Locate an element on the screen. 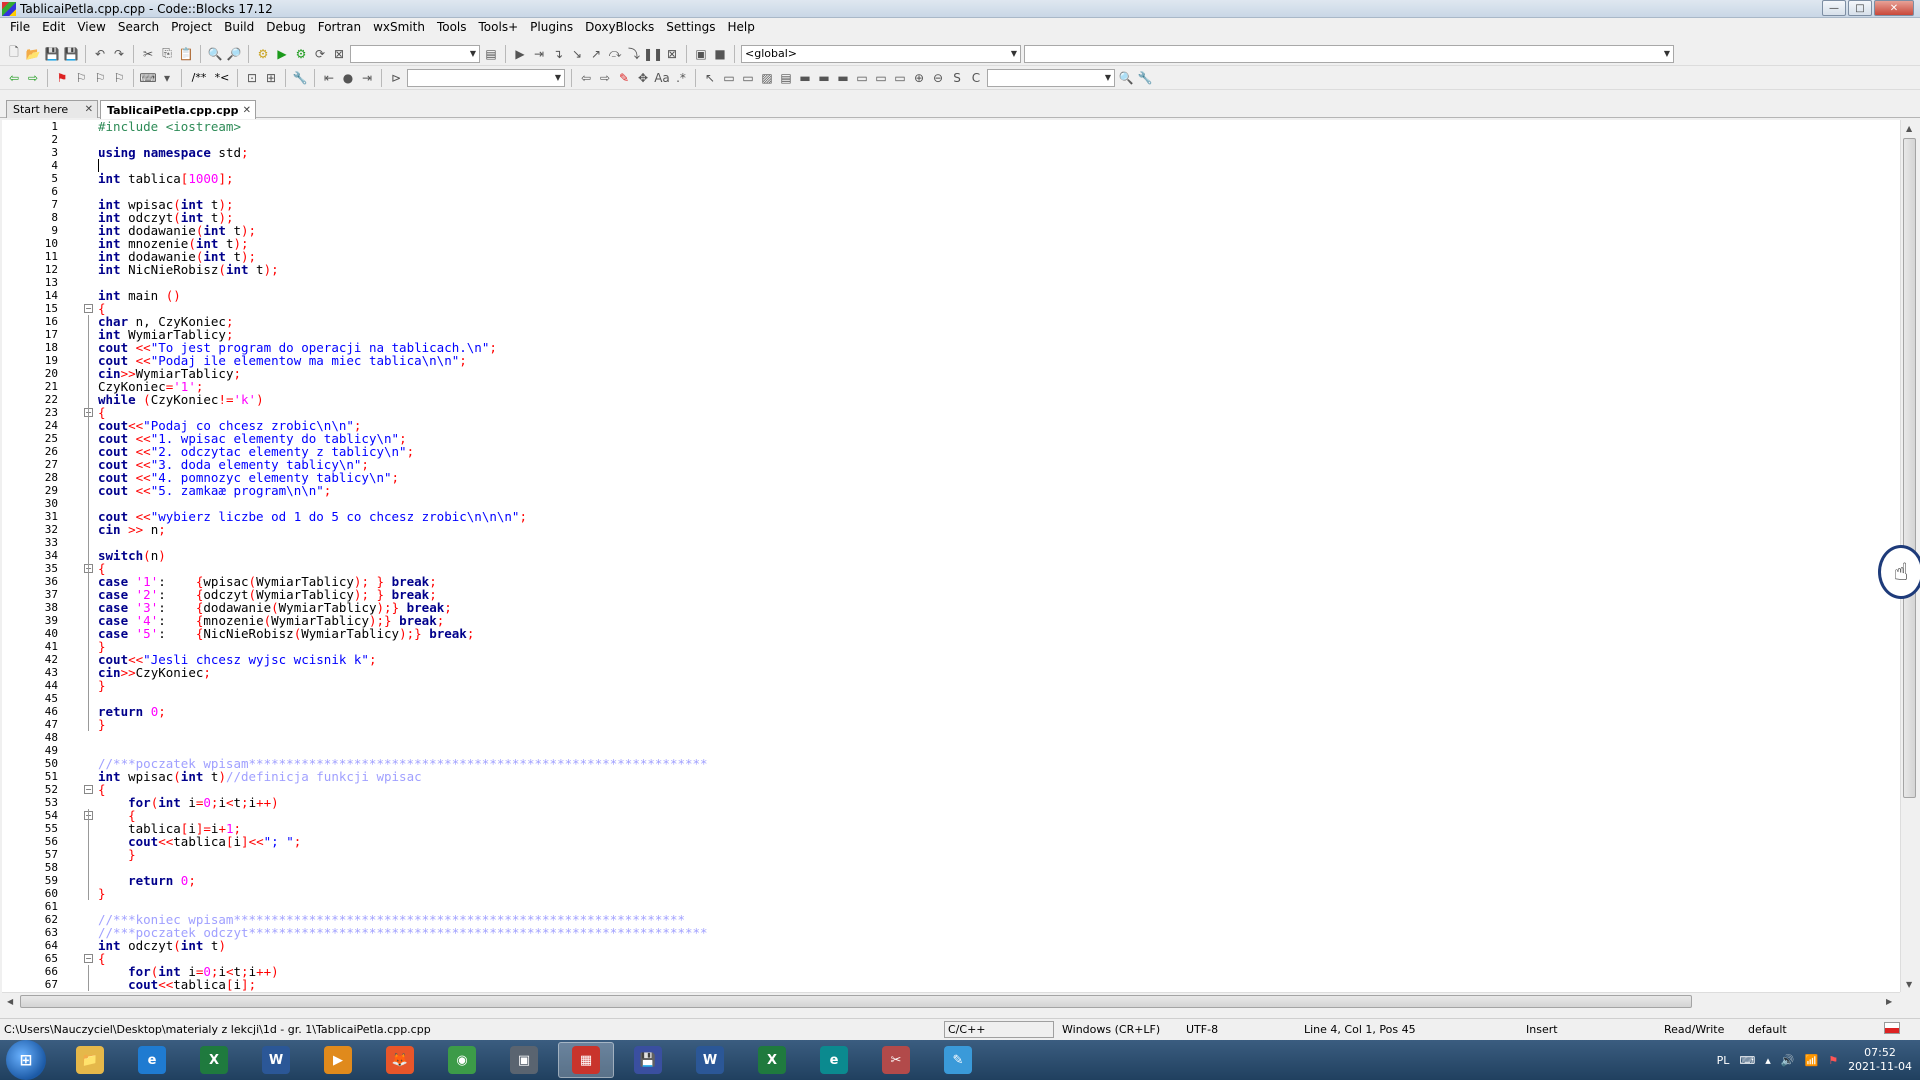  save-icon: 💾 is located at coordinates (52, 54).